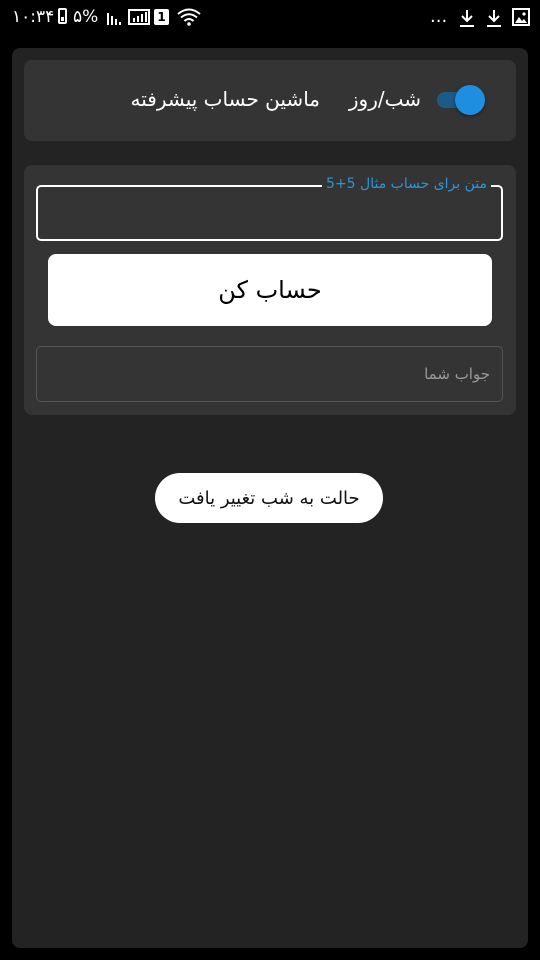 This screenshot has width=540, height=960. I want to click on answer-field, so click(269, 374).